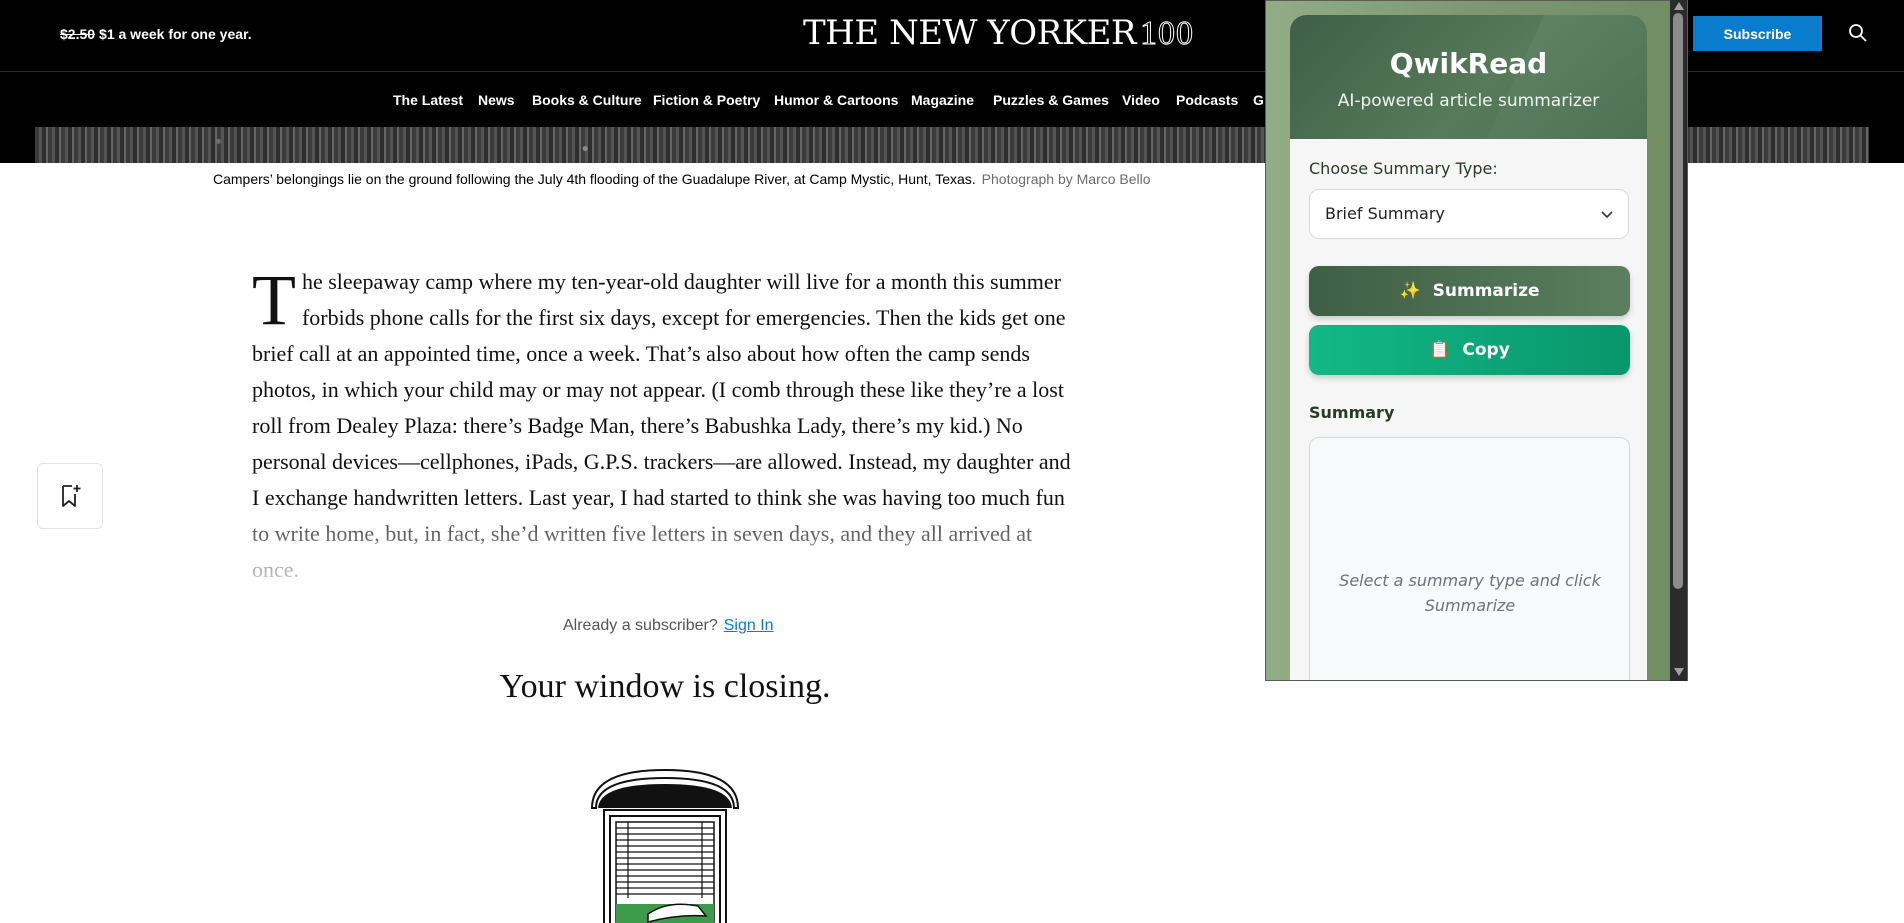 This screenshot has width=1904, height=923. I want to click on hero-border-left, so click(17, 145).